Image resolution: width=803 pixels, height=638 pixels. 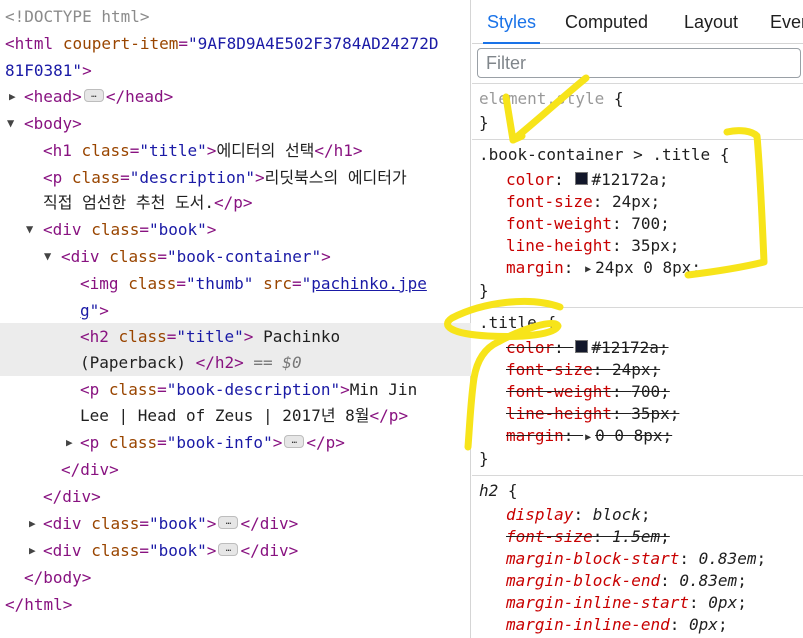 I want to click on dom-node-div-book-2: ▶ <div class="book">… </div>, so click(x=235, y=523).